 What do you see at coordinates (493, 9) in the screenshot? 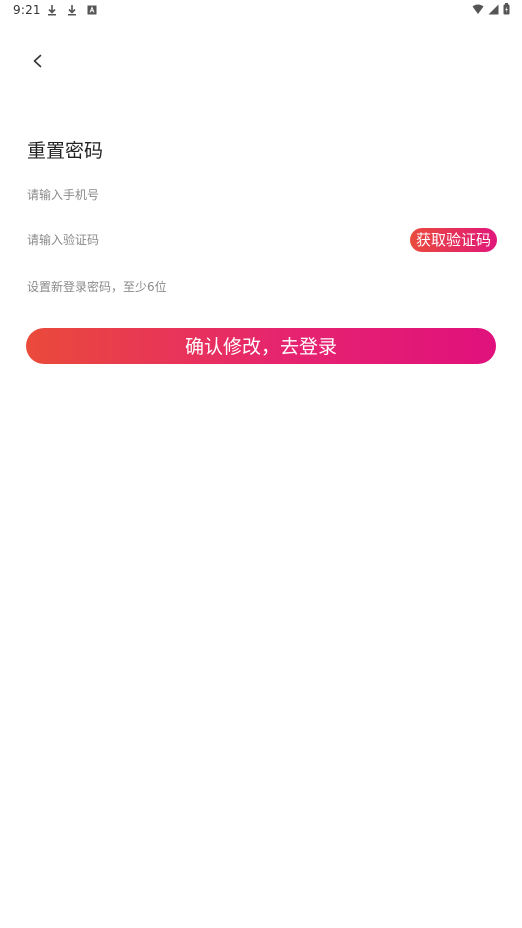
I see `signal-icon` at bounding box center [493, 9].